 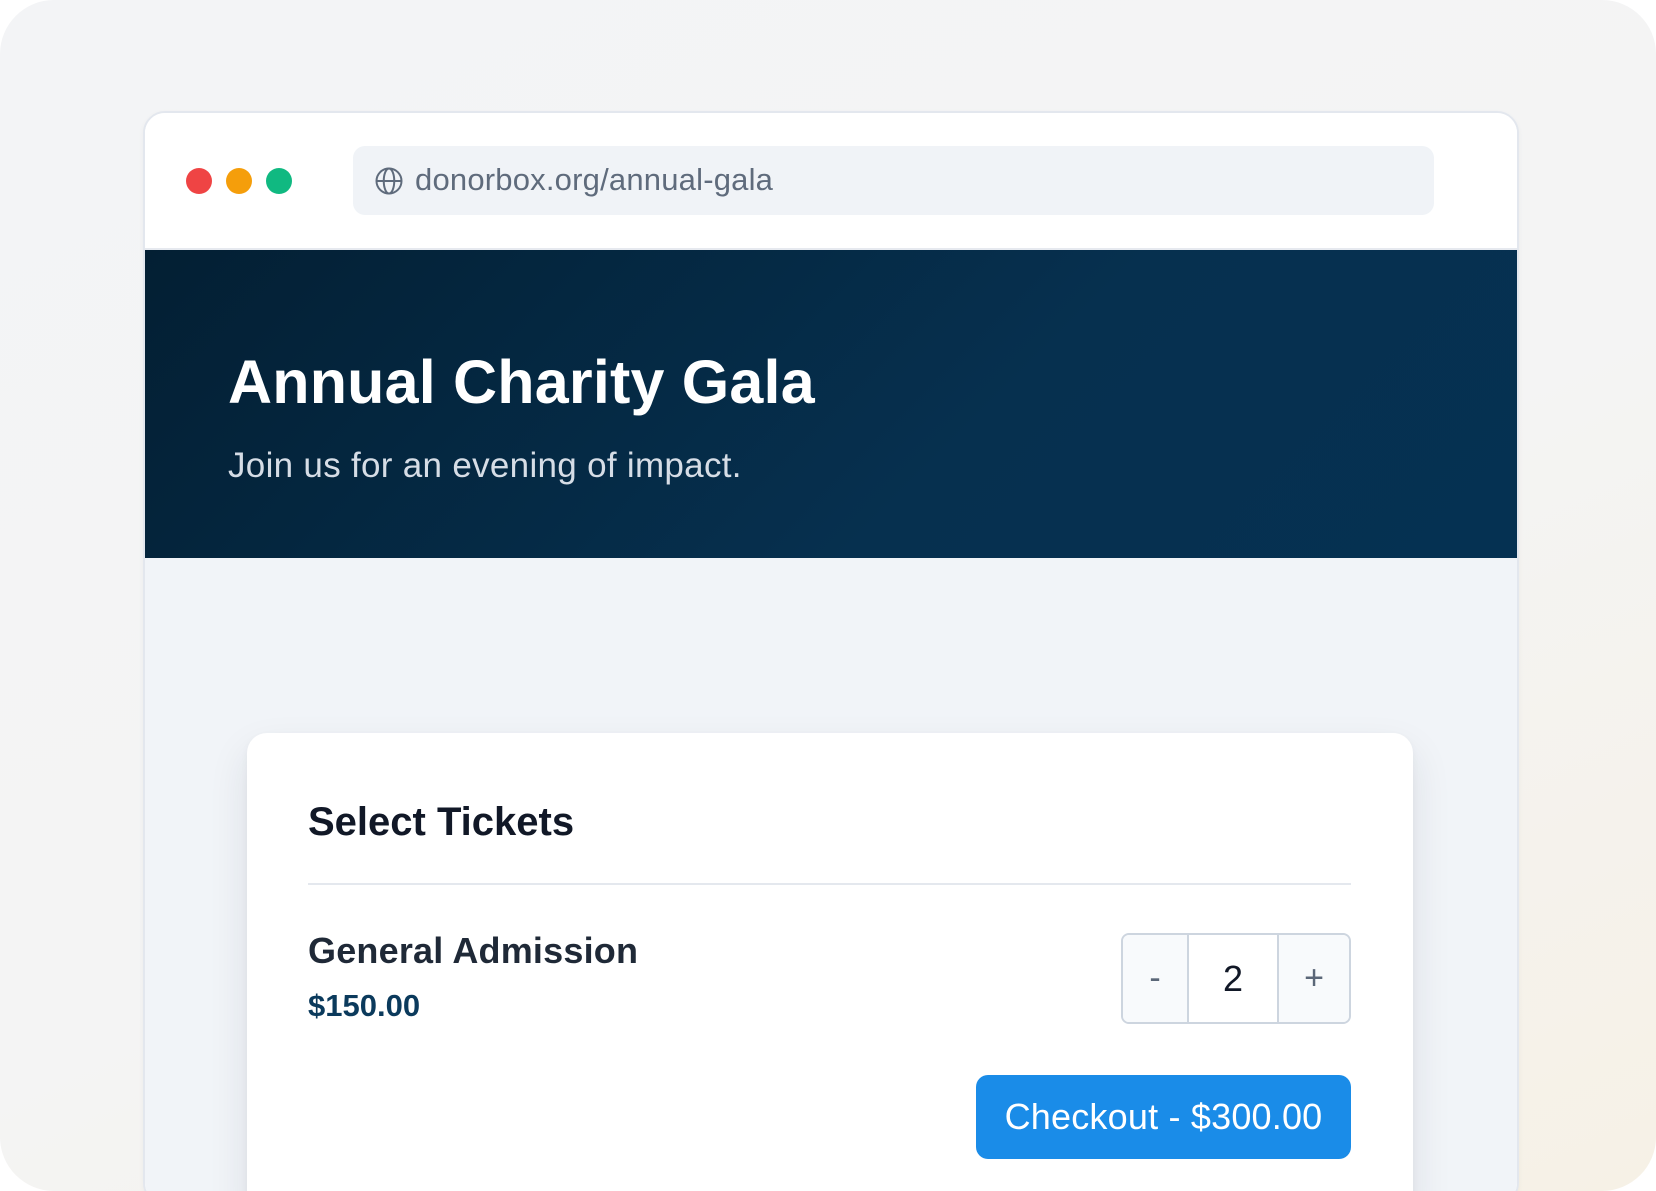 I want to click on increment-quantity-button: +, so click(x=1313, y=978).